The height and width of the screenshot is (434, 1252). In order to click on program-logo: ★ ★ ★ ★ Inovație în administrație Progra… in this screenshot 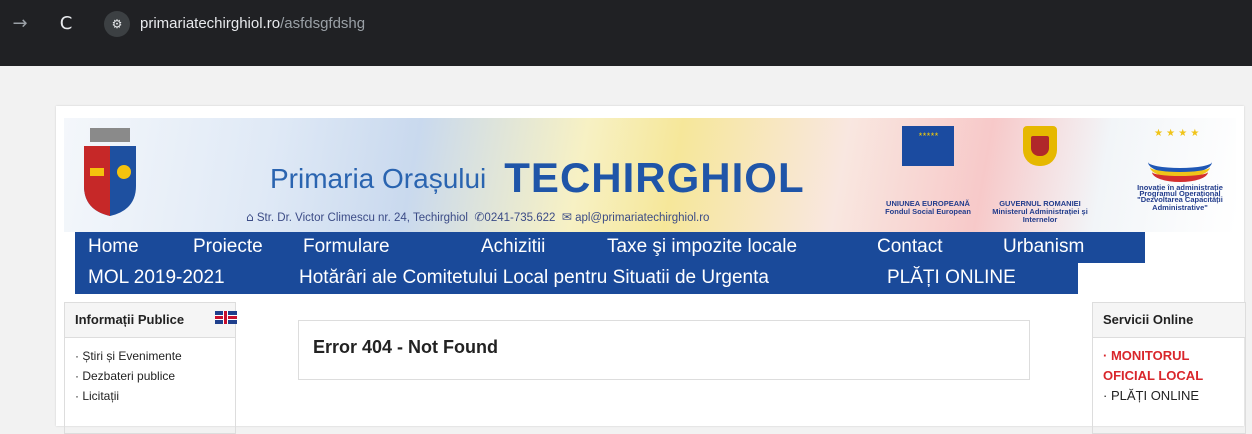, I will do `click(1179, 169)`.